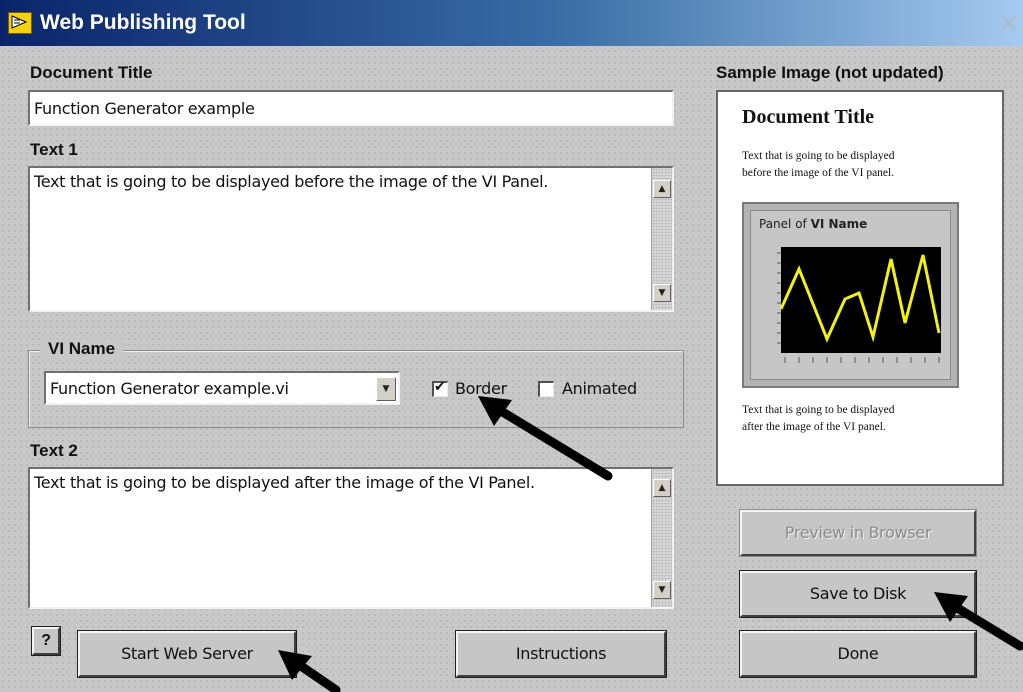 The image size is (1023, 692). I want to click on sample-after-line1: Text that is going to be displayed, so click(818, 410).